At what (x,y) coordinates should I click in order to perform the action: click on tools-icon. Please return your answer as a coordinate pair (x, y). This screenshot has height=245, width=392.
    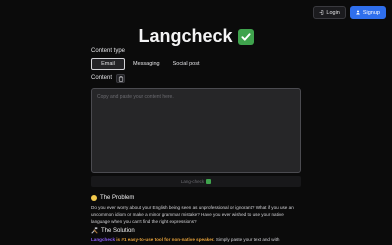
    Looking at the image, I should click on (94, 230).